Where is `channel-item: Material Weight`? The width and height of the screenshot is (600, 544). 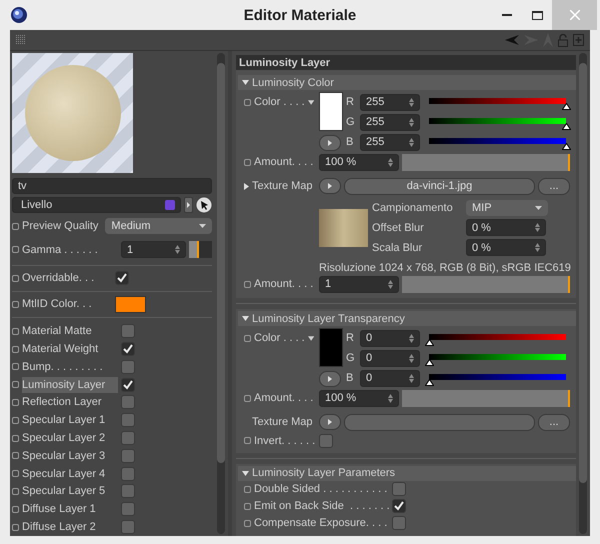
channel-item: Material Weight is located at coordinates (70, 349).